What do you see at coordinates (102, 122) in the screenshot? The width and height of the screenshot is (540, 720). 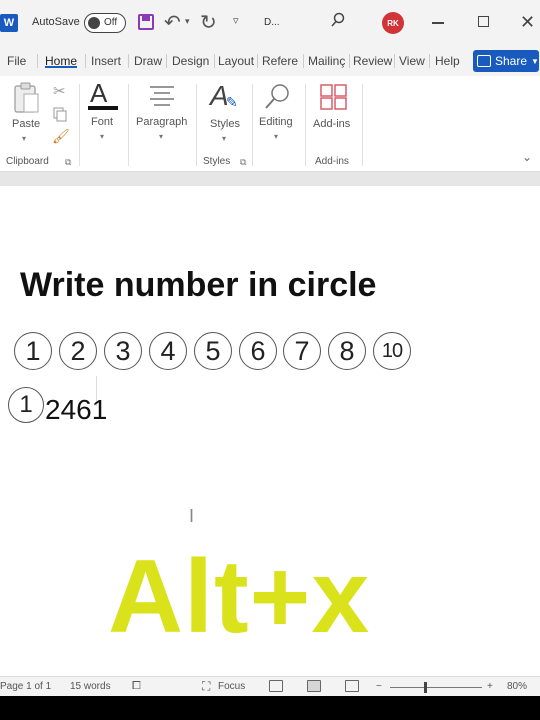 I see `font-label: Font` at bounding box center [102, 122].